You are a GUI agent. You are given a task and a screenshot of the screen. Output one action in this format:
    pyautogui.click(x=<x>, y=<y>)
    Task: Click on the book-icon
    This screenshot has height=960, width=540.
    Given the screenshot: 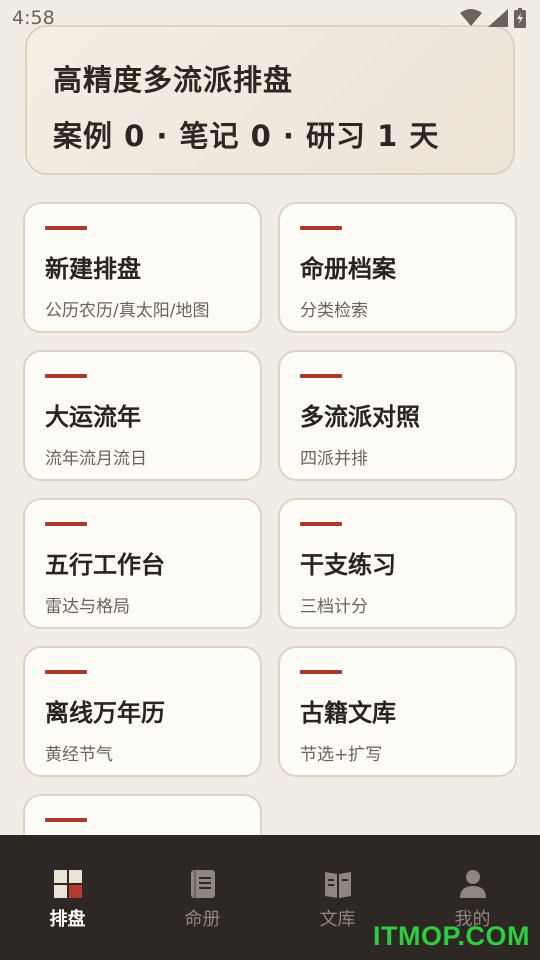 What is the action you would take?
    pyautogui.click(x=203, y=884)
    